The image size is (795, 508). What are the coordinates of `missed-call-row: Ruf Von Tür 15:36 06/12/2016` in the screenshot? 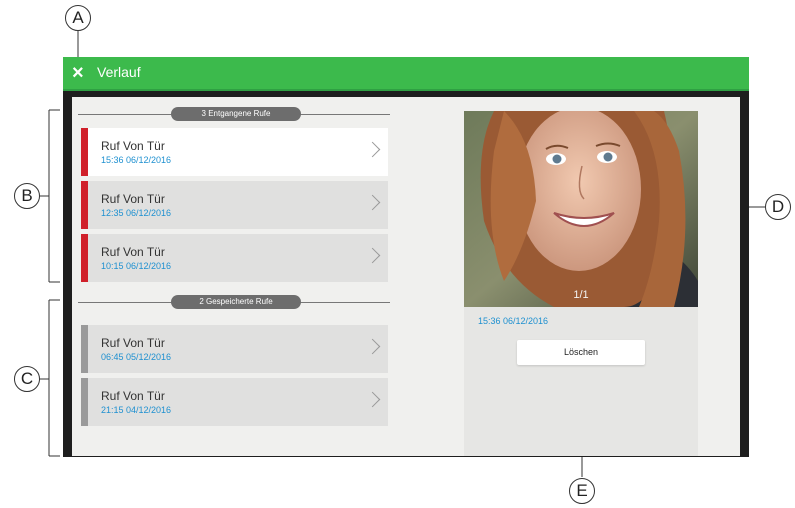 It's located at (234, 152).